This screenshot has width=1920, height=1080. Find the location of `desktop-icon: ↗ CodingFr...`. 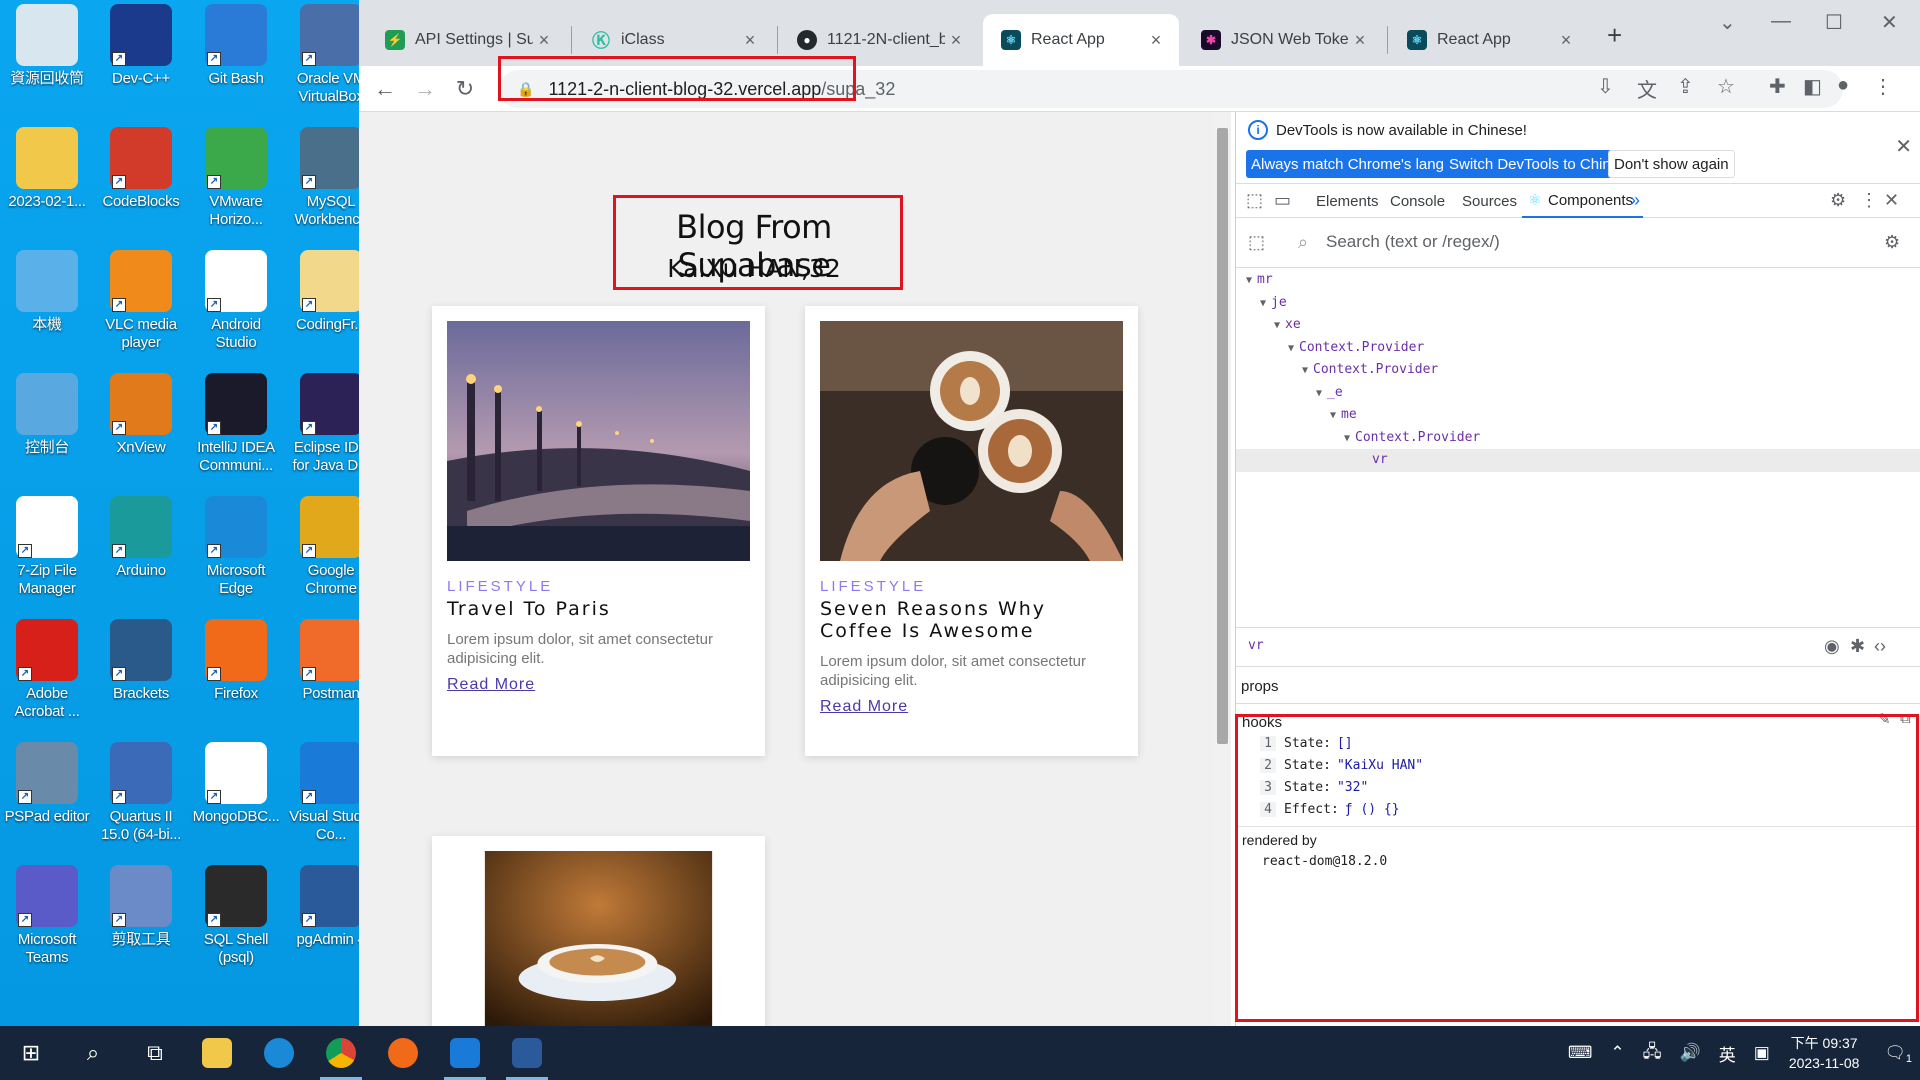

desktop-icon: ↗ CodingFr... is located at coordinates (321, 305).